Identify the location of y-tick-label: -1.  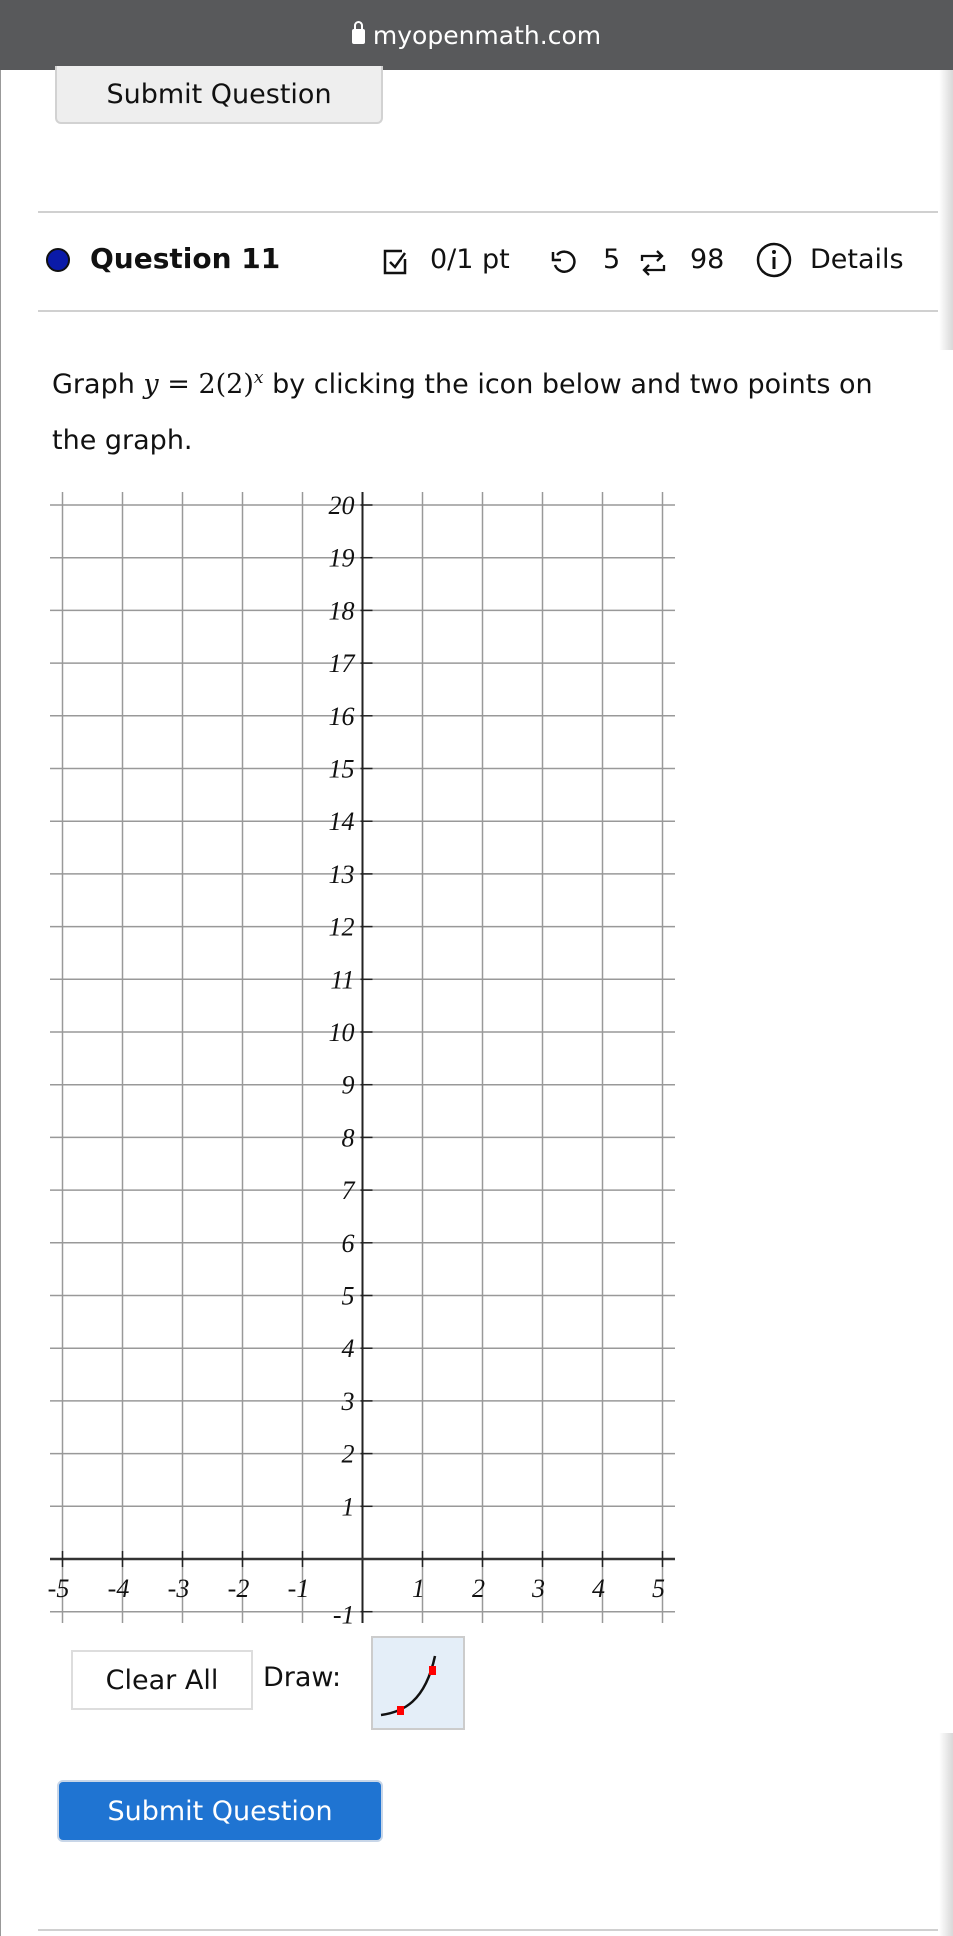
(344, 1615).